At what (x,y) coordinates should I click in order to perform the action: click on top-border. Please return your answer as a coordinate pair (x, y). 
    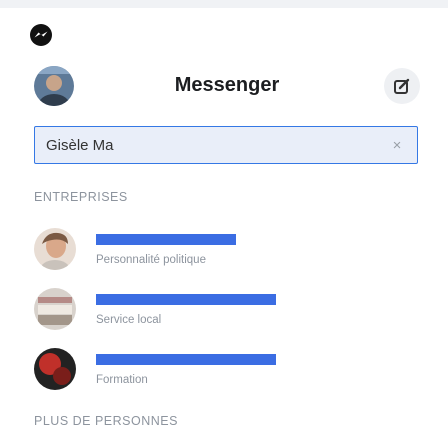
    Looking at the image, I should click on (224, 4).